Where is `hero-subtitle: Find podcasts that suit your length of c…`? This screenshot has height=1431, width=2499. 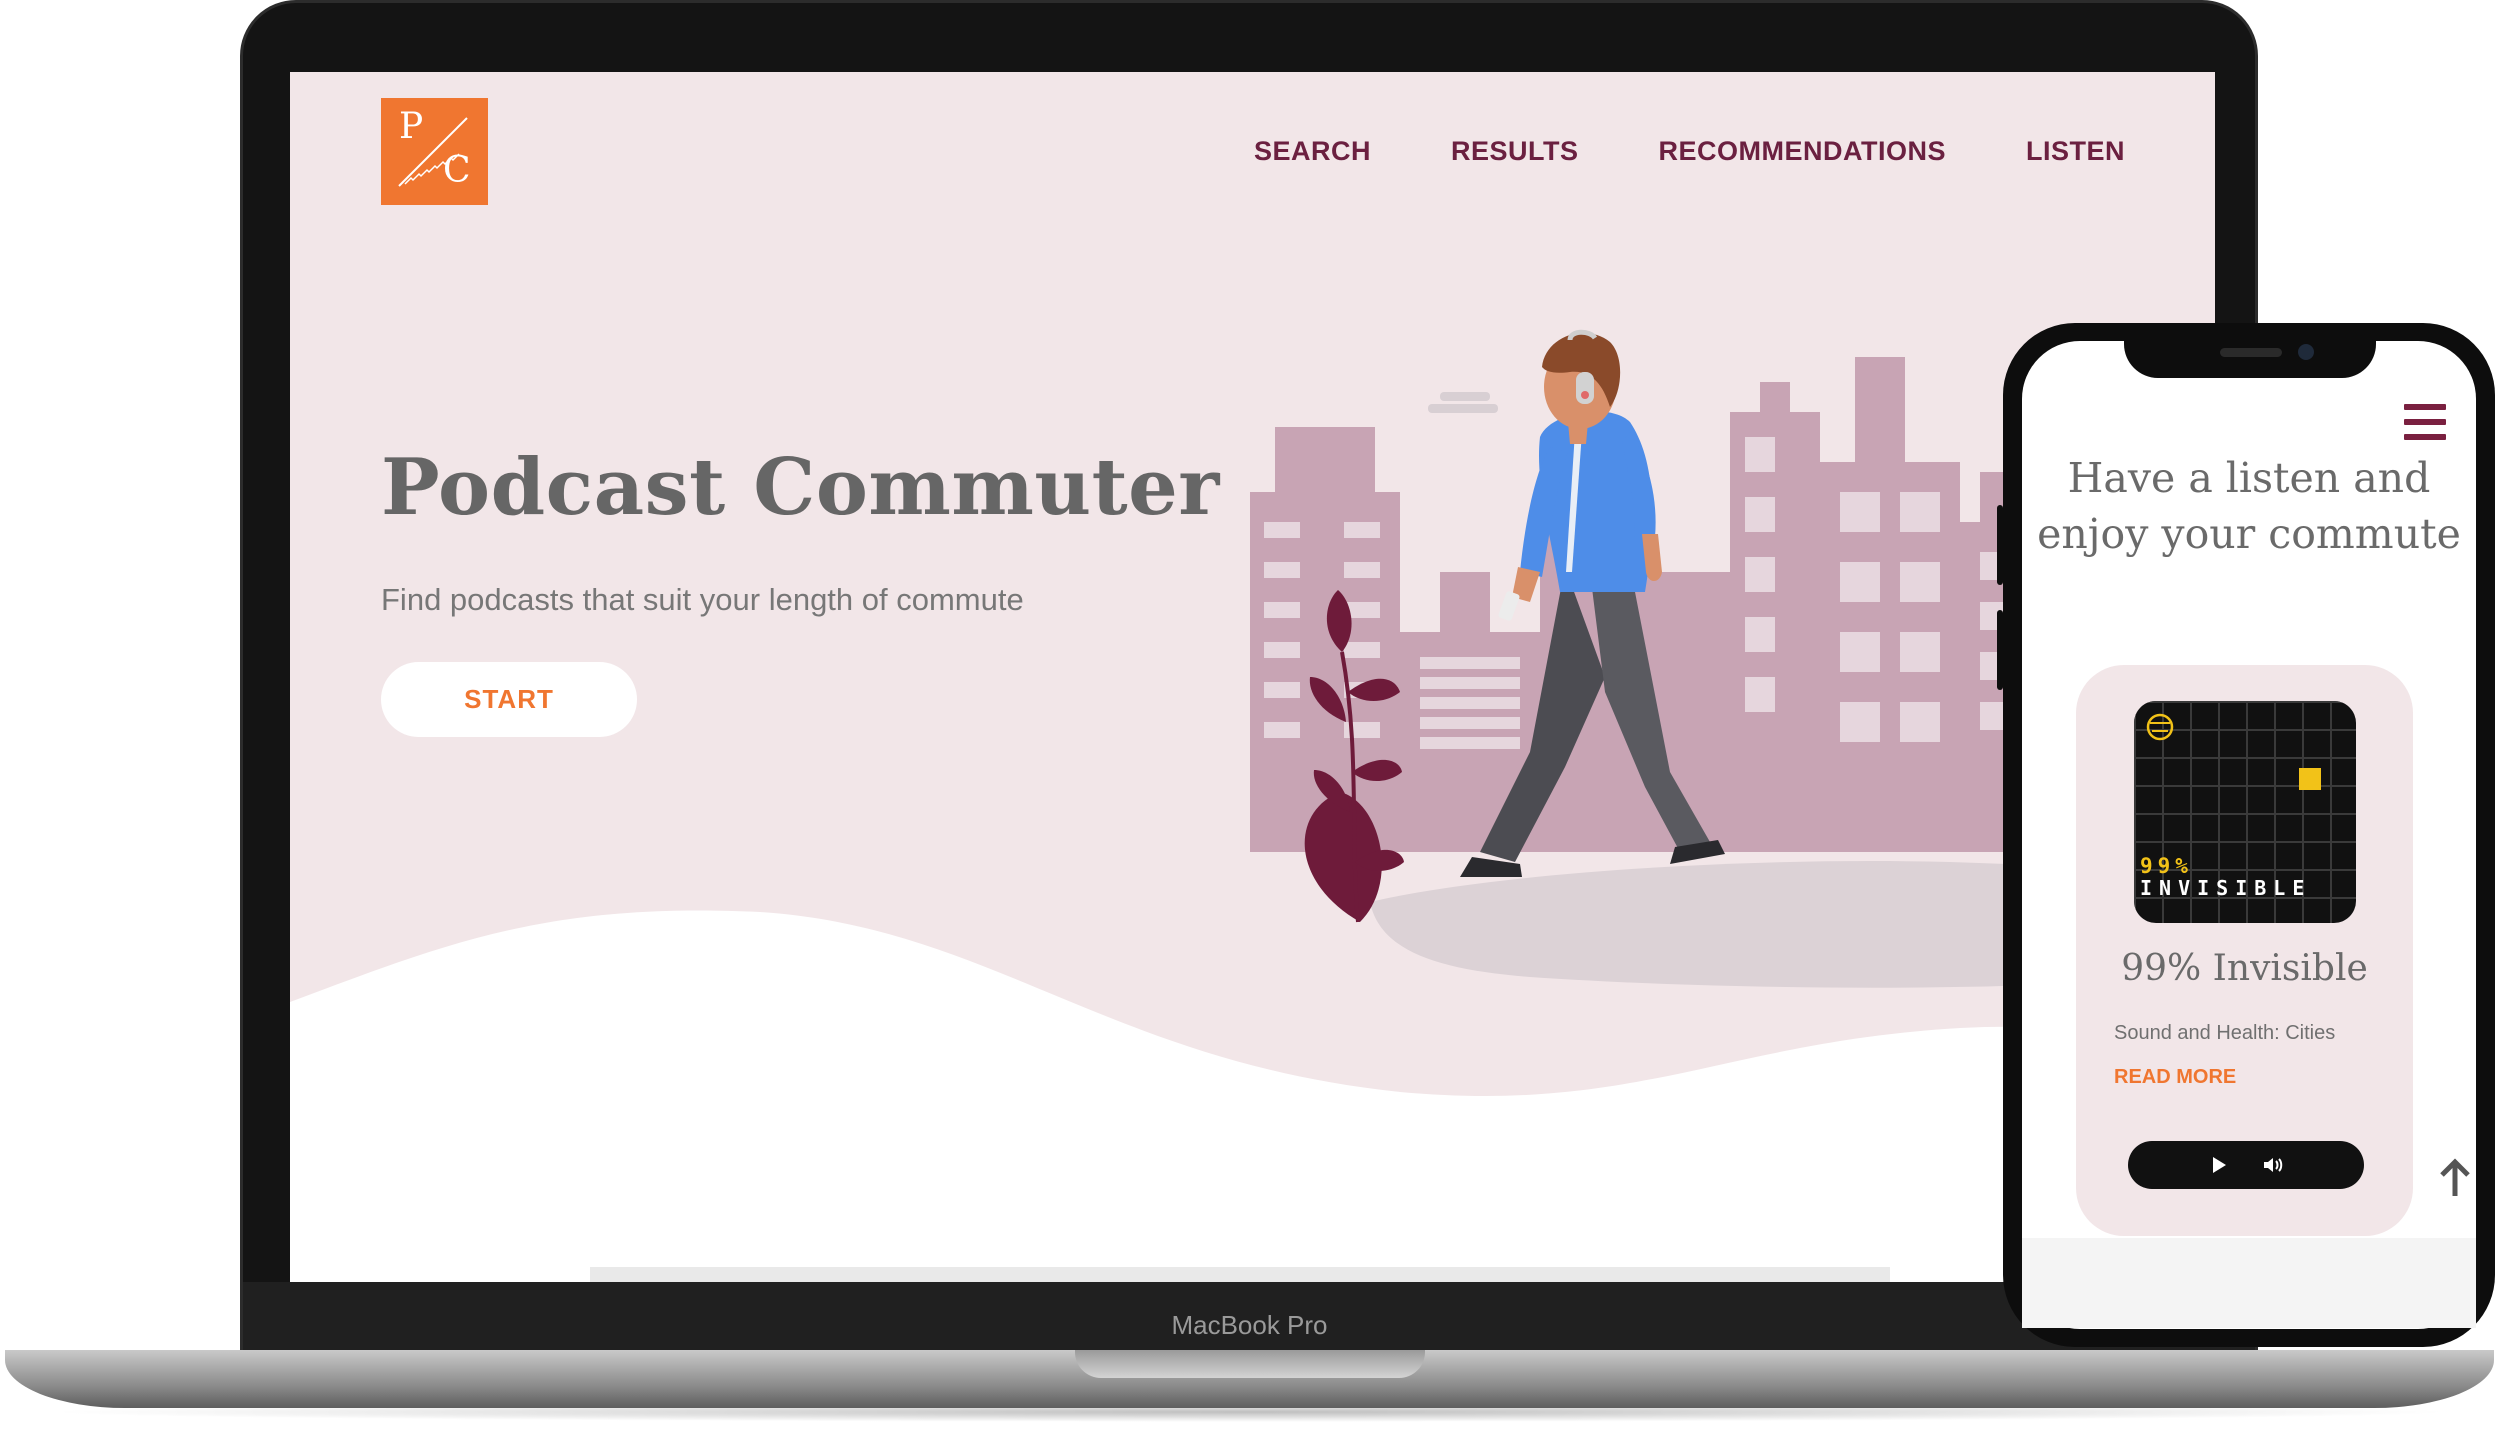
hero-subtitle: Find podcasts that suit your length of c… is located at coordinates (702, 599).